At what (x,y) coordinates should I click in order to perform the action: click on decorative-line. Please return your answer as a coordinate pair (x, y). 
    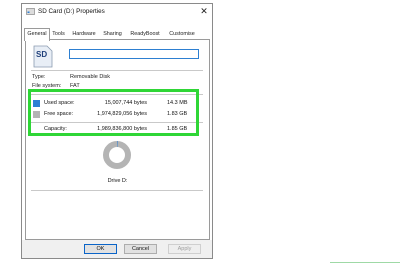
    Looking at the image, I should click on (365, 262).